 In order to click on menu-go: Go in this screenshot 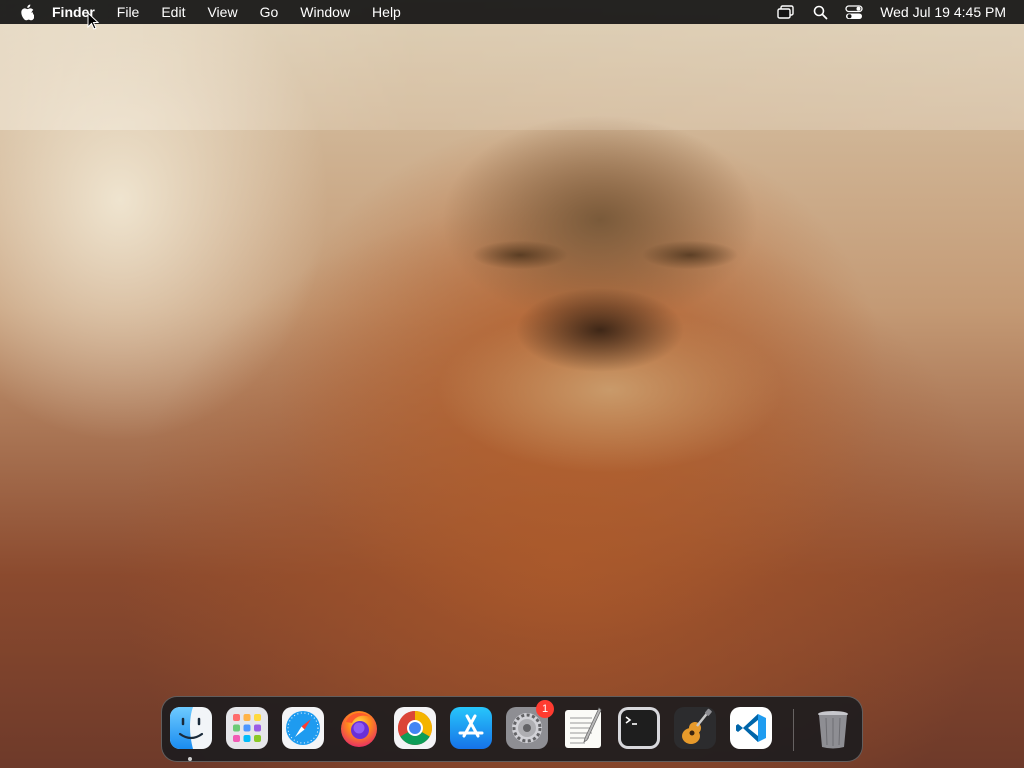, I will do `click(269, 12)`.